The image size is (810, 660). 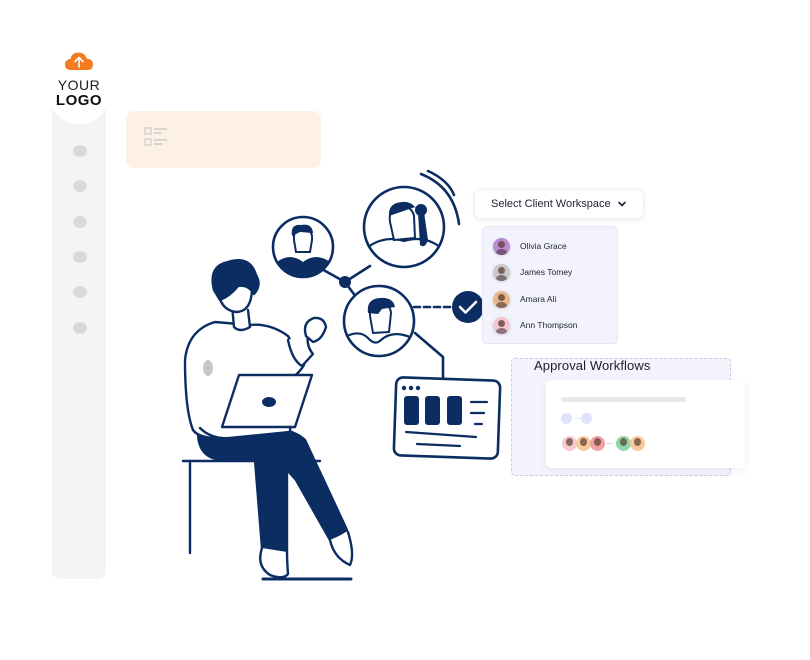 What do you see at coordinates (303, 247) in the screenshot?
I see `team-member-circle-left` at bounding box center [303, 247].